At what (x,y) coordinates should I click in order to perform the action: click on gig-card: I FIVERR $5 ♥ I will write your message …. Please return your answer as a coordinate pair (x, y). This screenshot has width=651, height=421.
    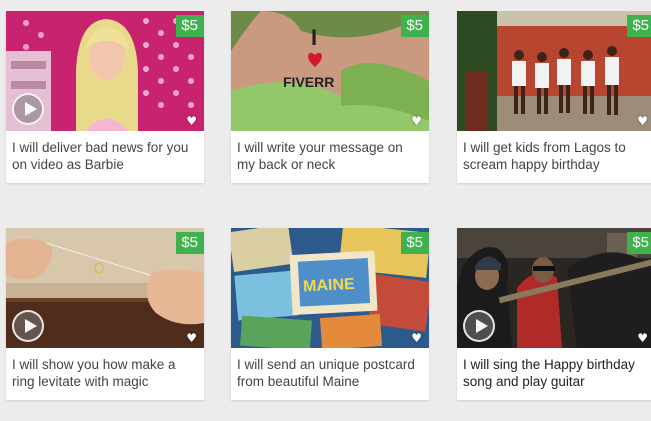
    Looking at the image, I should click on (330, 97).